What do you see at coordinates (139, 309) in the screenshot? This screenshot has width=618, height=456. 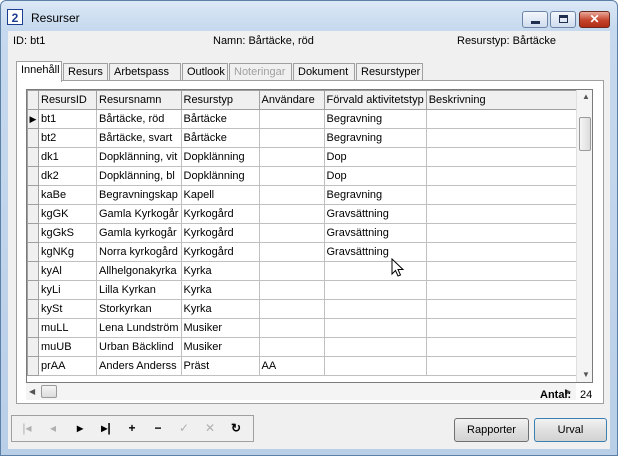 I see `table-cell: Storkyrkan` at bounding box center [139, 309].